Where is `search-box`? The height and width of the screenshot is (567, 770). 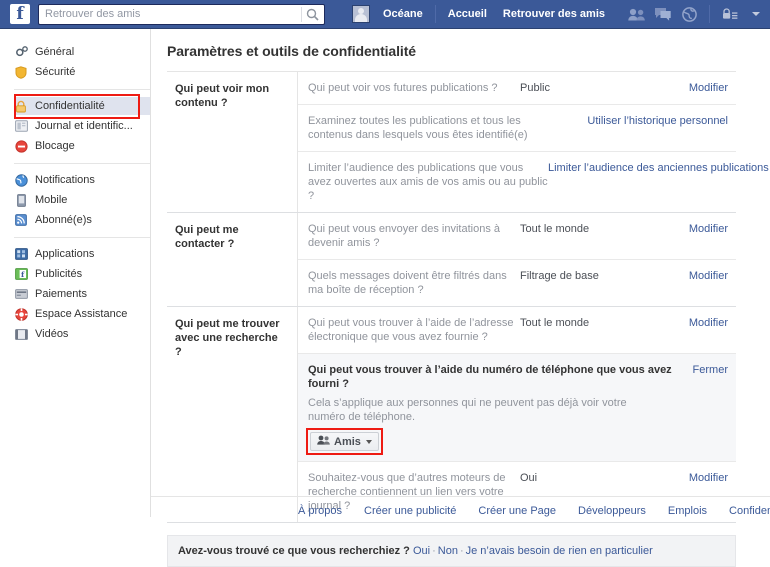 search-box is located at coordinates (181, 14).